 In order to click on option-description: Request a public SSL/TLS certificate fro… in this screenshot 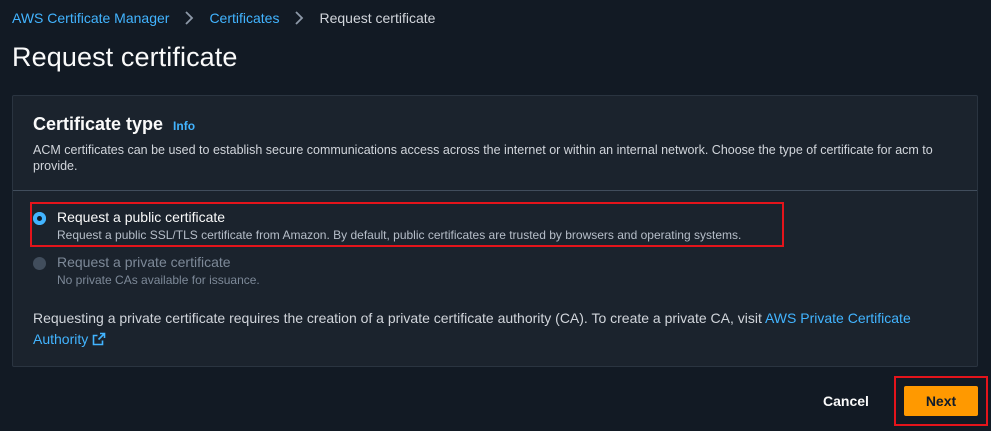, I will do `click(399, 235)`.